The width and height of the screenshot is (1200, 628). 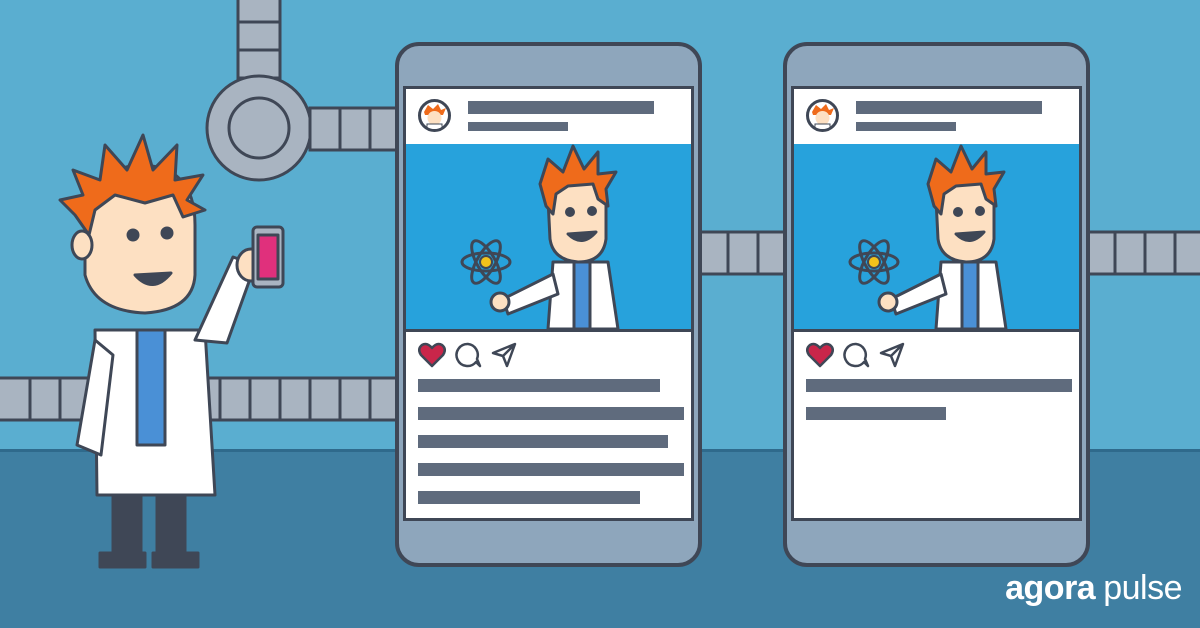 What do you see at coordinates (1050, 588) in the screenshot?
I see `logo-part-agora: agora` at bounding box center [1050, 588].